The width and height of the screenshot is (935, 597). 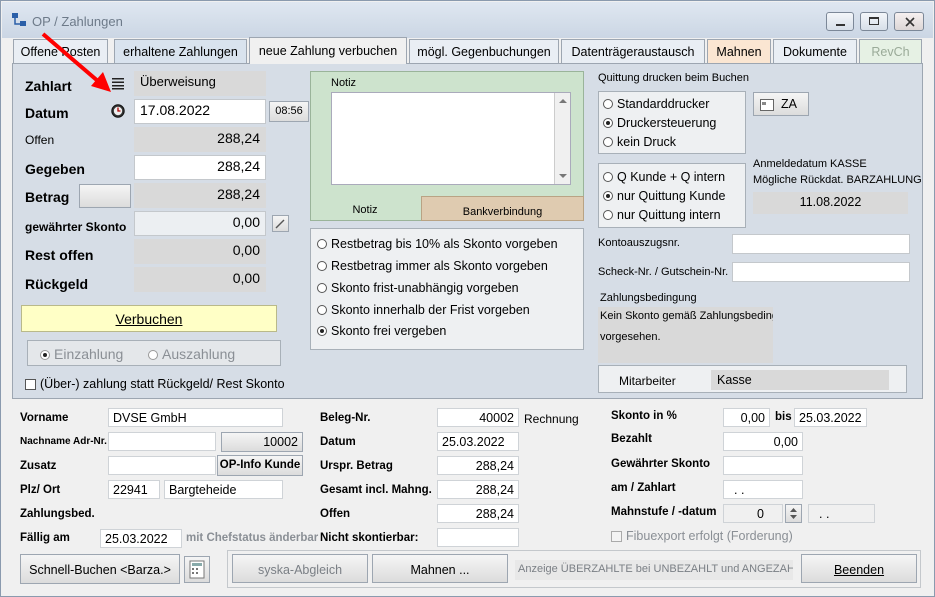 I want to click on gewaehrter-skonto-label: Gewährter Skonto, so click(x=661, y=464).